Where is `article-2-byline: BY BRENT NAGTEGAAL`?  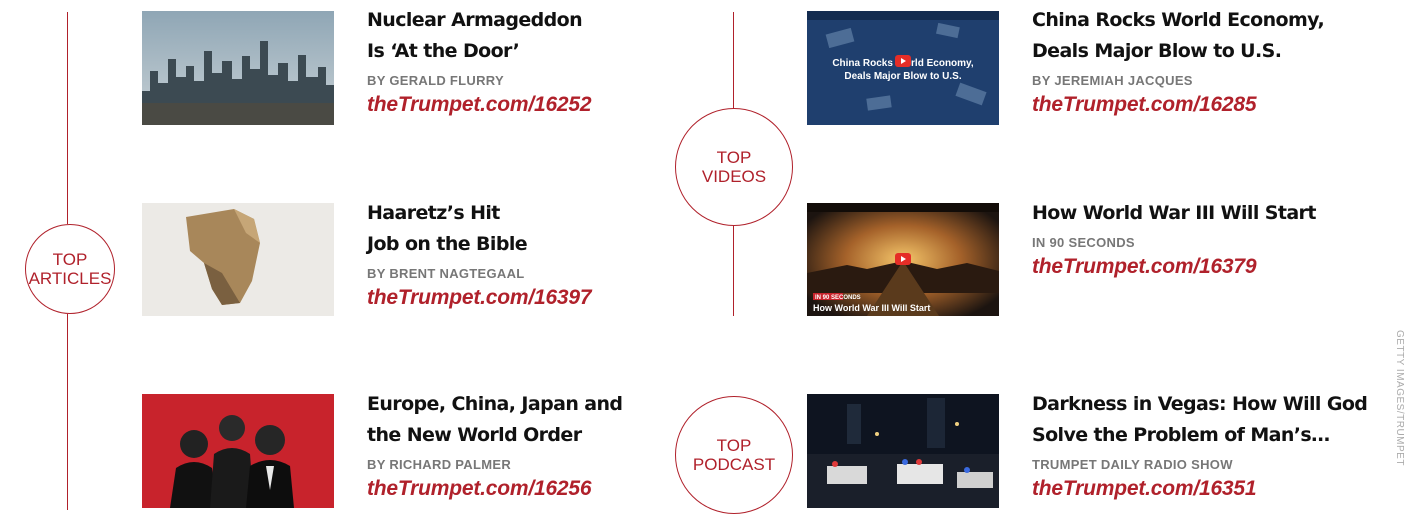
article-2-byline: BY BRENT NAGTEGAAL is located at coordinates (446, 273).